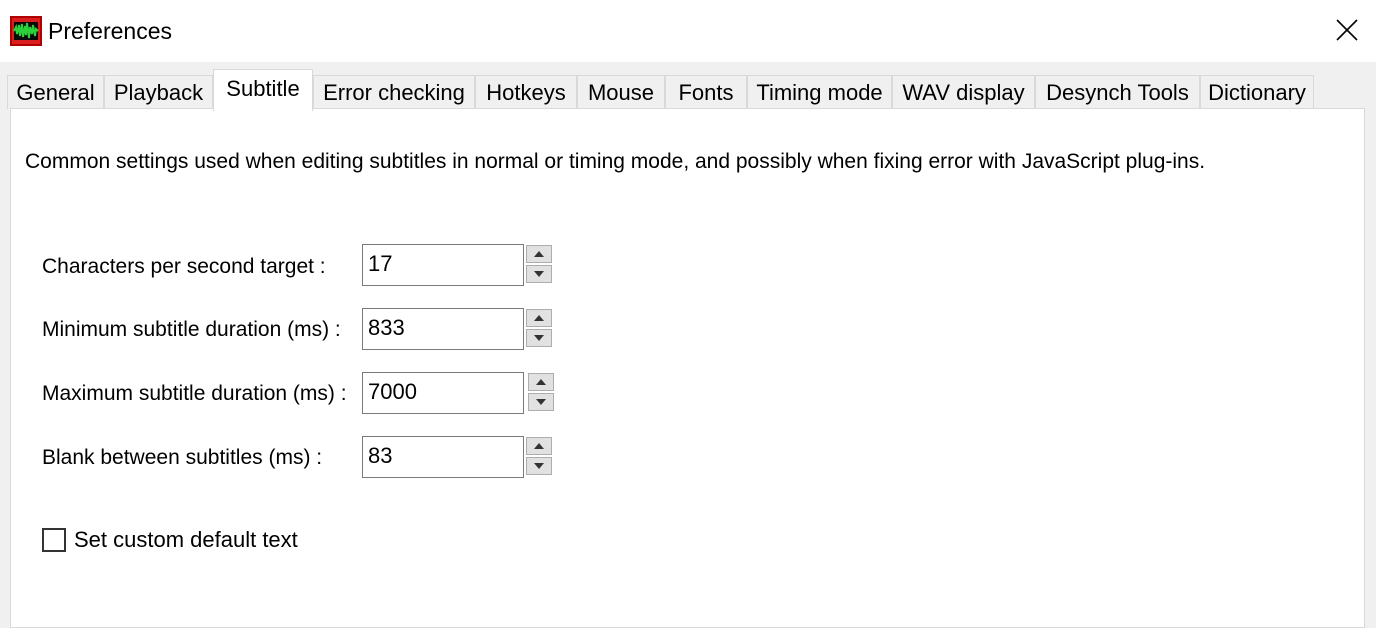  What do you see at coordinates (819, 92) in the screenshot?
I see `tab-timing-mode: Timing mode` at bounding box center [819, 92].